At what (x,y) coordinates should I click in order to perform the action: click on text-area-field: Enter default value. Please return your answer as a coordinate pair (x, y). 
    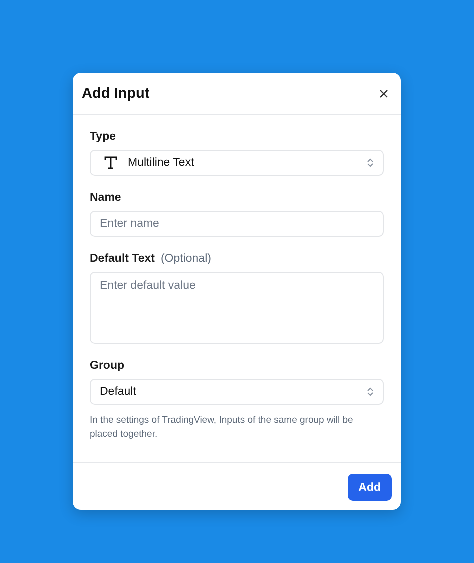
    Looking at the image, I should click on (237, 308).